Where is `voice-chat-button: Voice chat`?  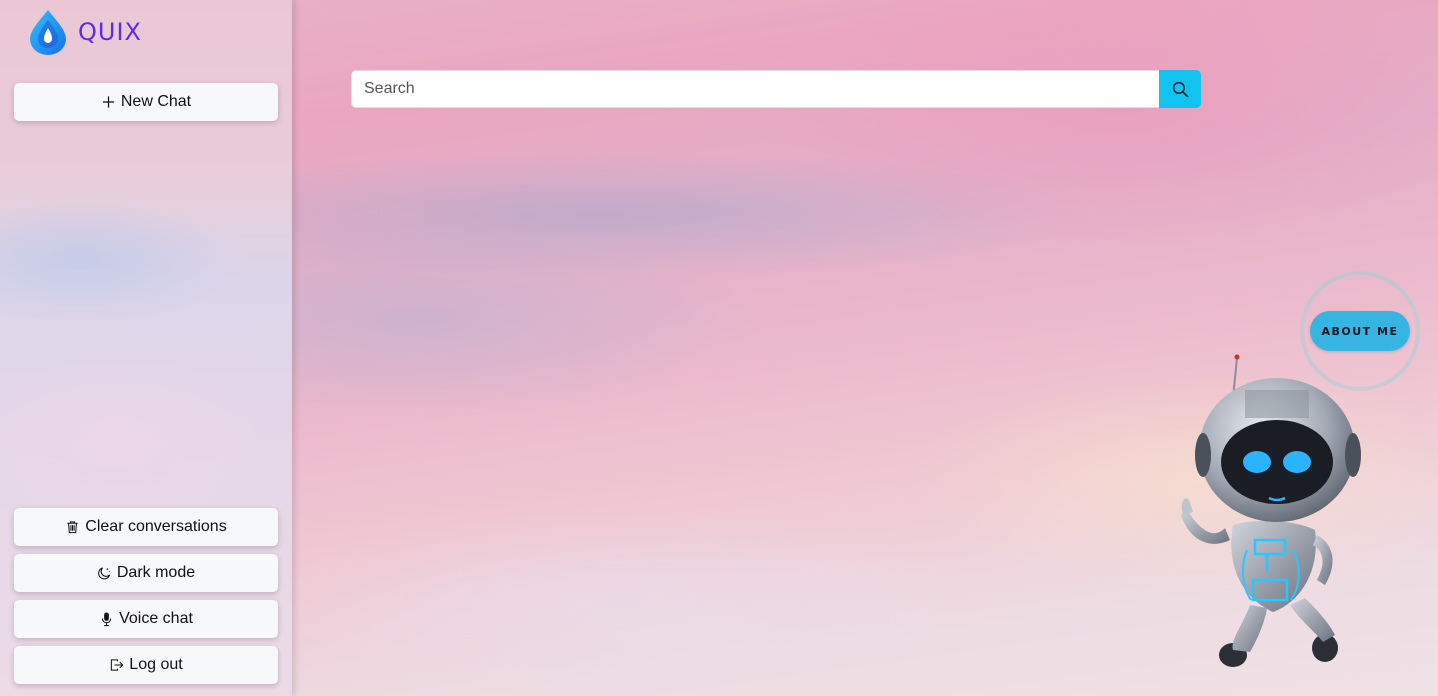
voice-chat-button: Voice chat is located at coordinates (146, 619).